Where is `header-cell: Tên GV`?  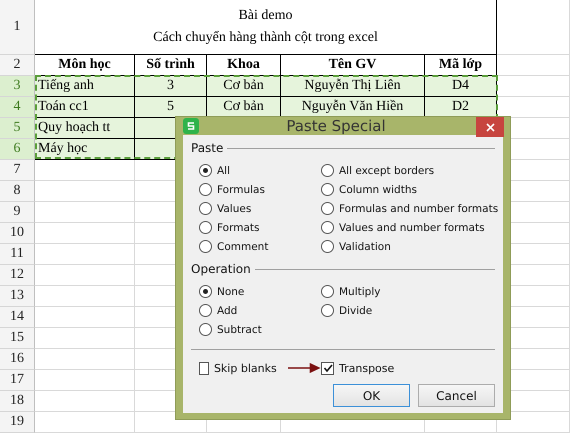
header-cell: Tên GV is located at coordinates (353, 65).